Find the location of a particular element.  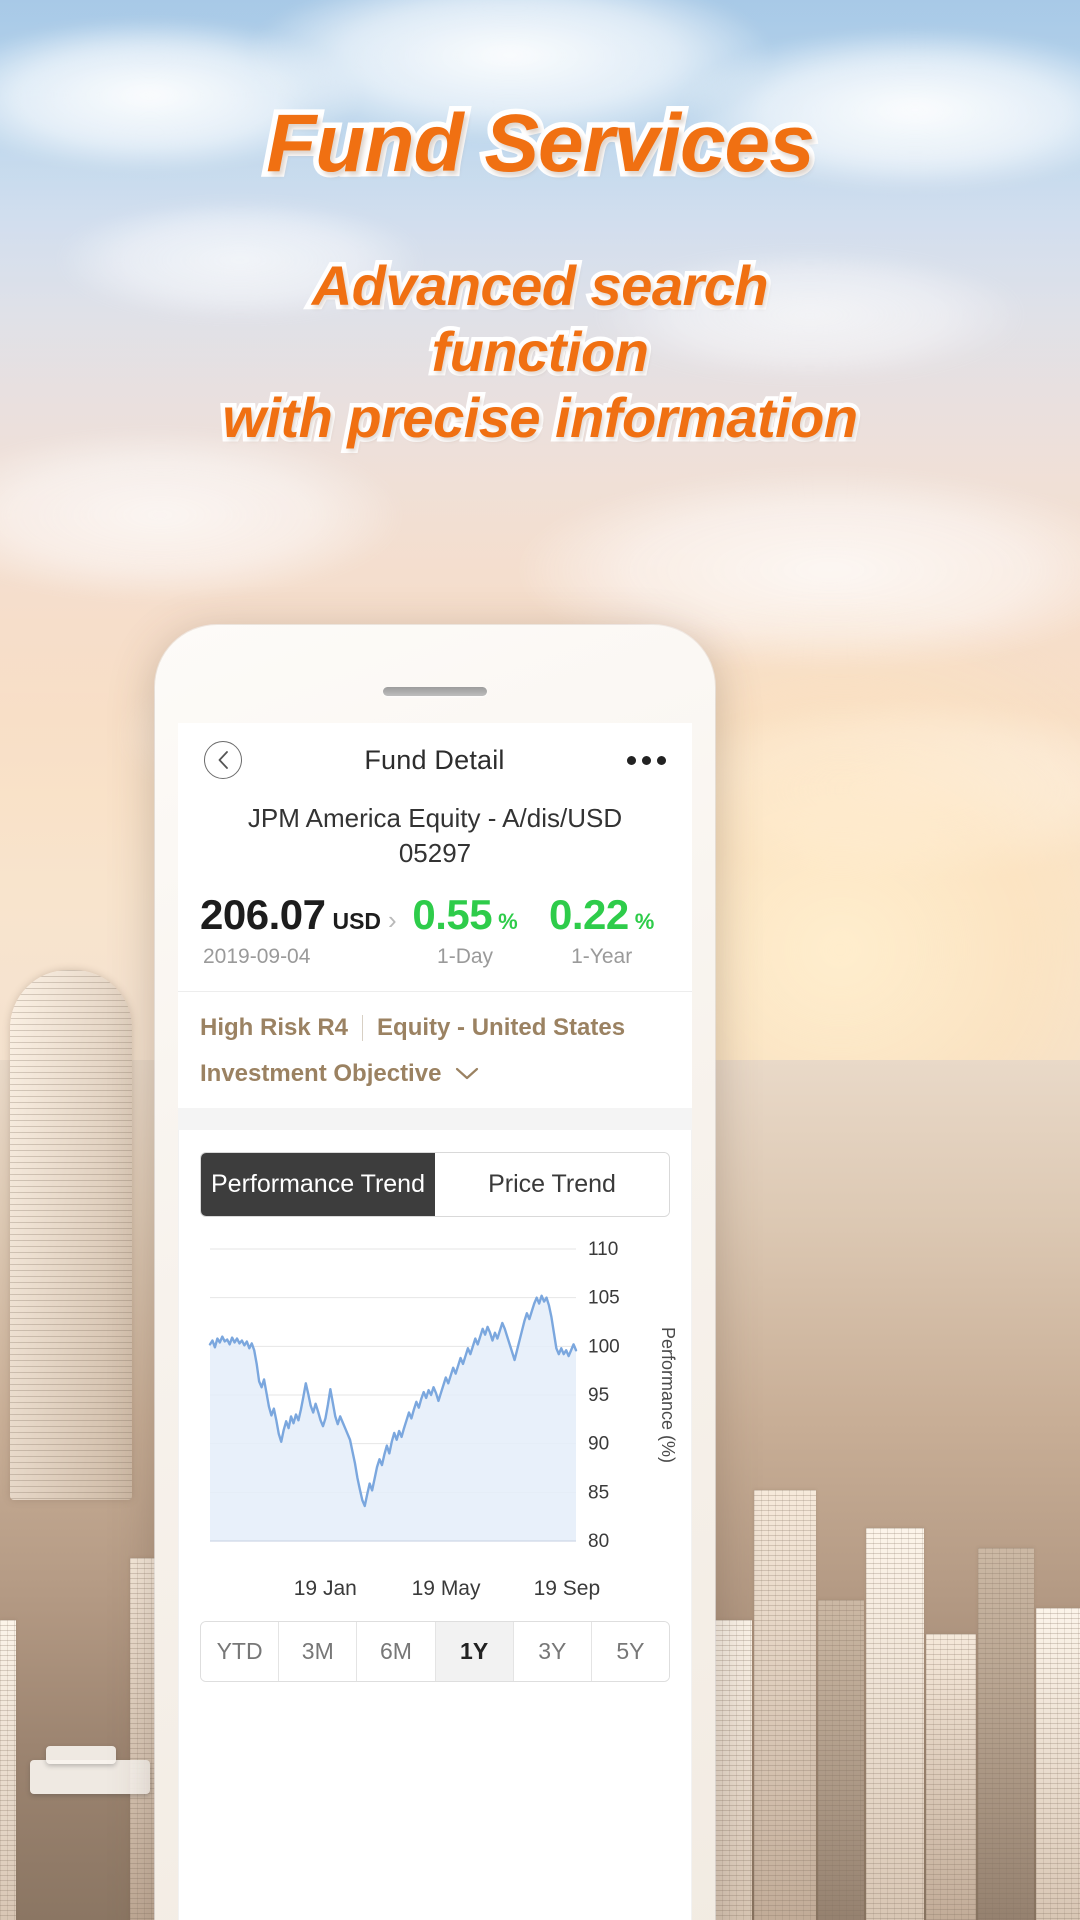

y-tick-label: 110 is located at coordinates (603, 1250).